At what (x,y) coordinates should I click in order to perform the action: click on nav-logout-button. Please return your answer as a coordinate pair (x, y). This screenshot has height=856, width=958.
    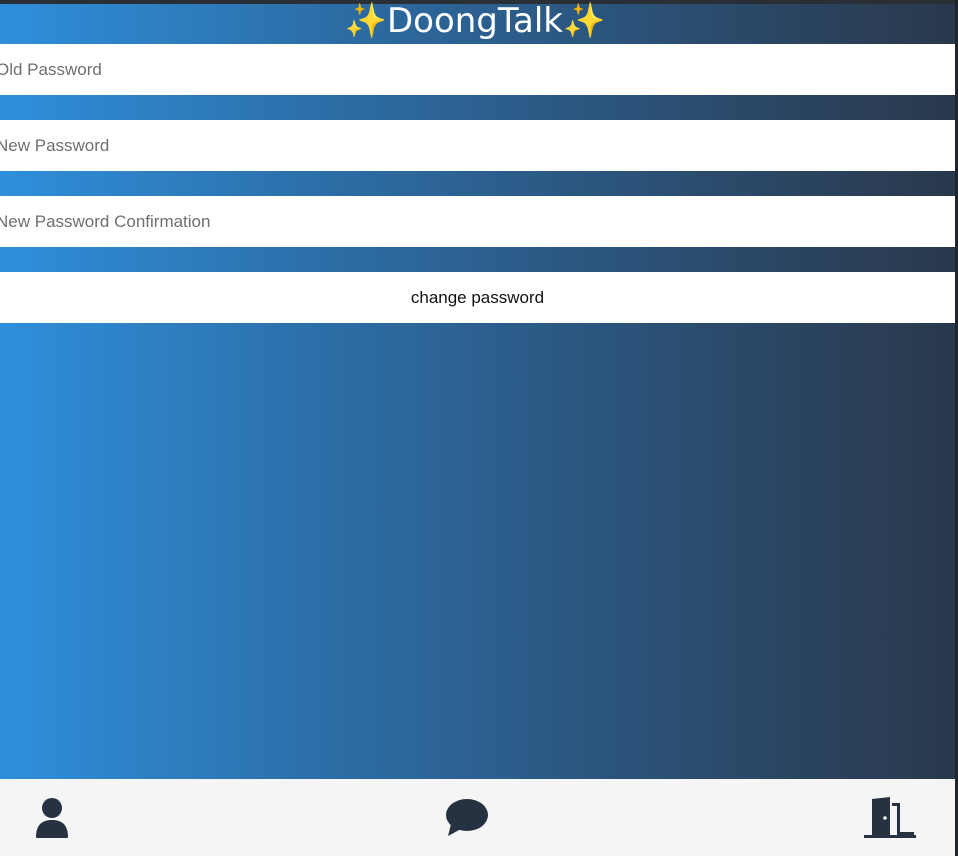
    Looking at the image, I should click on (890, 817).